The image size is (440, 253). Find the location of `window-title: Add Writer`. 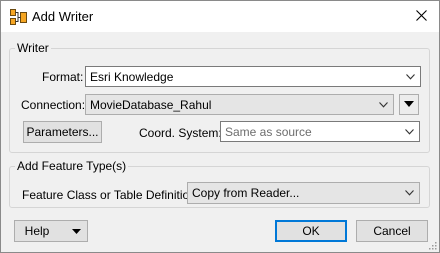

window-title: Add Writer is located at coordinates (63, 16).